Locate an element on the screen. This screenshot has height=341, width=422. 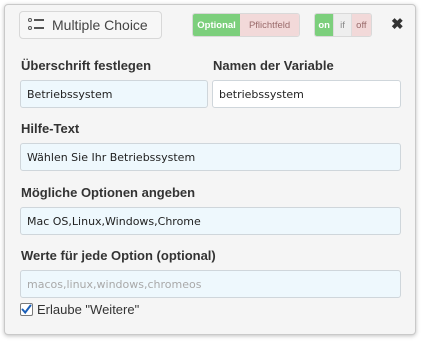
variable-input: betriebssystem is located at coordinates (306, 94).